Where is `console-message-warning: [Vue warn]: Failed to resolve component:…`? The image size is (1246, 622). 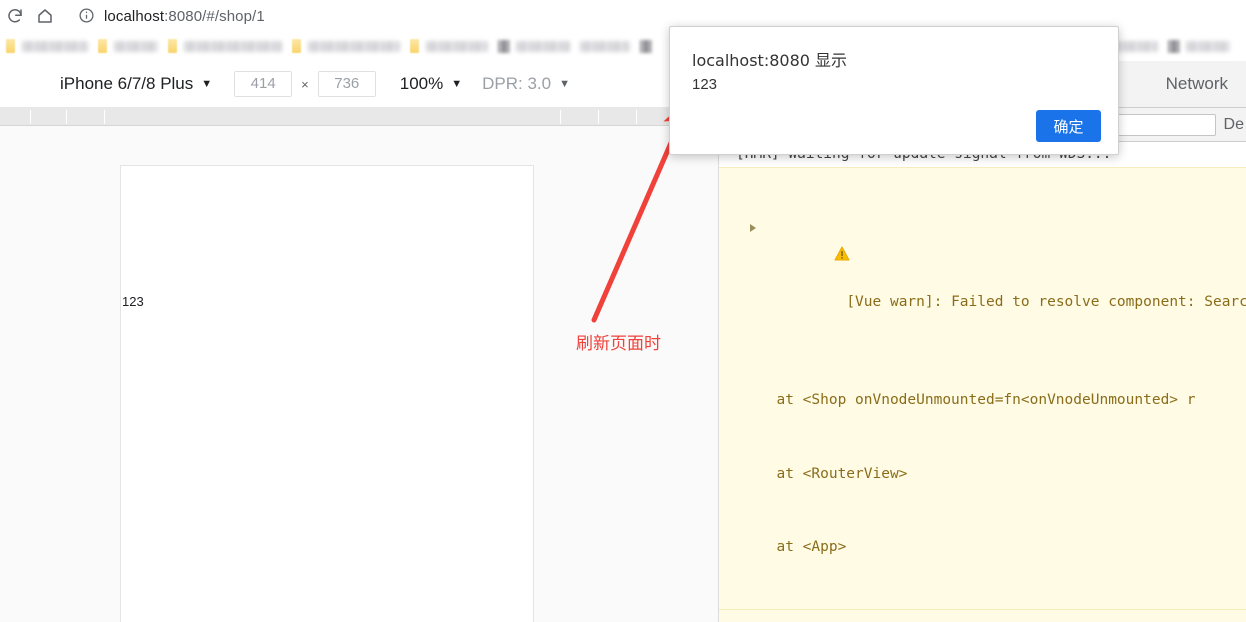 console-message-warning: [Vue warn]: Failed to resolve component:… is located at coordinates (982, 615).